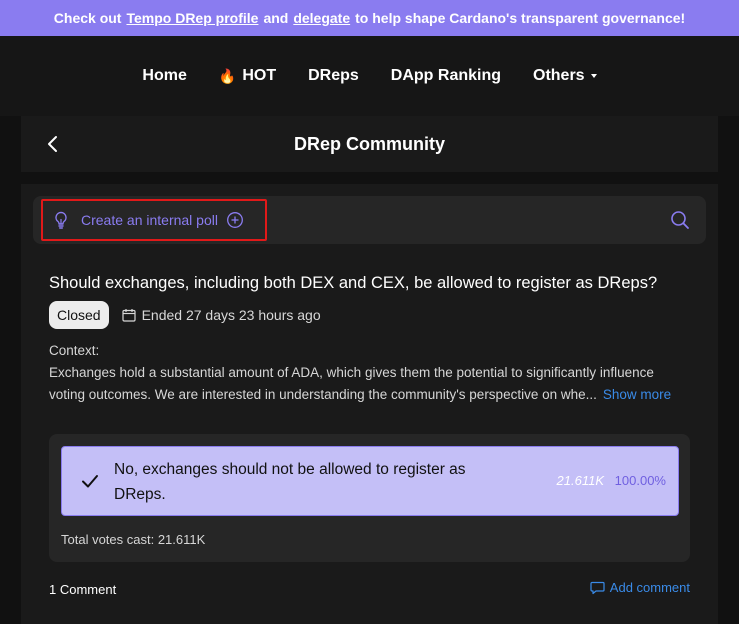 This screenshot has width=739, height=624. What do you see at coordinates (192, 18) in the screenshot?
I see `tempo-drep-profile-link: Tempo DRep profile` at bounding box center [192, 18].